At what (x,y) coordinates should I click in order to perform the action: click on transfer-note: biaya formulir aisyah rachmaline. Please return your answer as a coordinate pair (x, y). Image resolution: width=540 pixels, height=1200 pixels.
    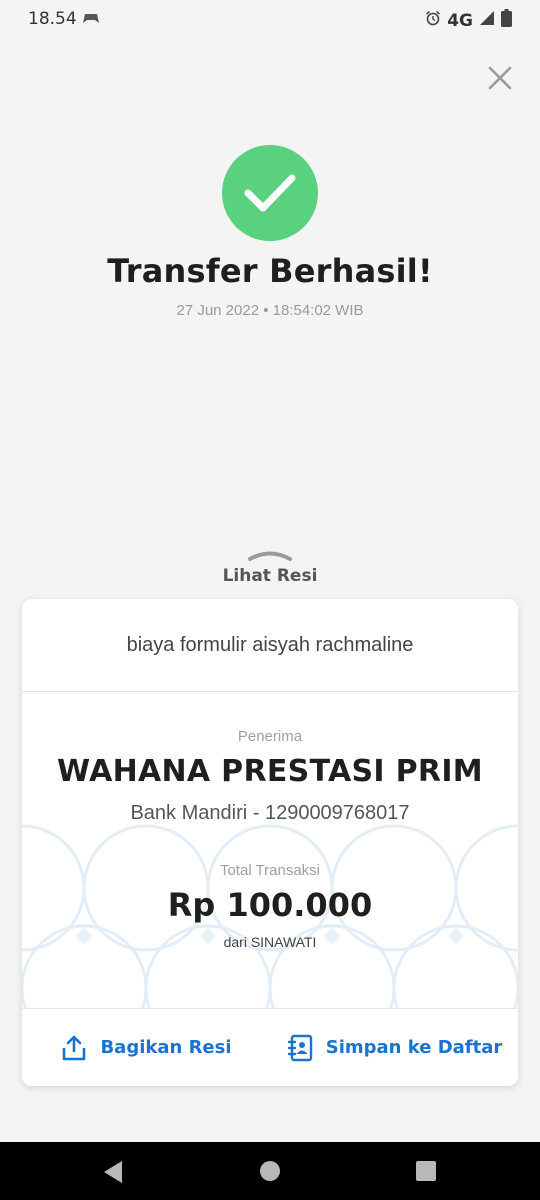
    Looking at the image, I should click on (270, 645).